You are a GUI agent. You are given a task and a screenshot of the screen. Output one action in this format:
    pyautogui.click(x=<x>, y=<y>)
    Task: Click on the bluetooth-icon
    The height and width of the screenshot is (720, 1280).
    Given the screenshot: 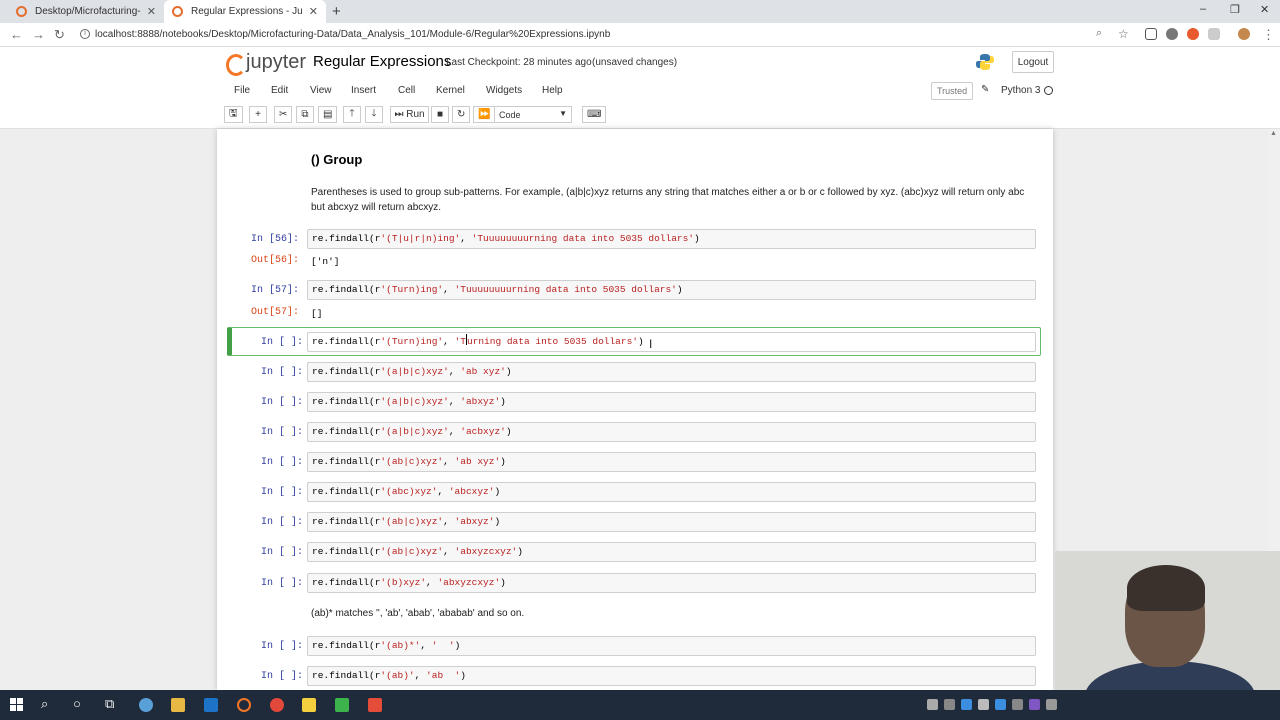 What is the action you would take?
    pyautogui.click(x=1000, y=704)
    